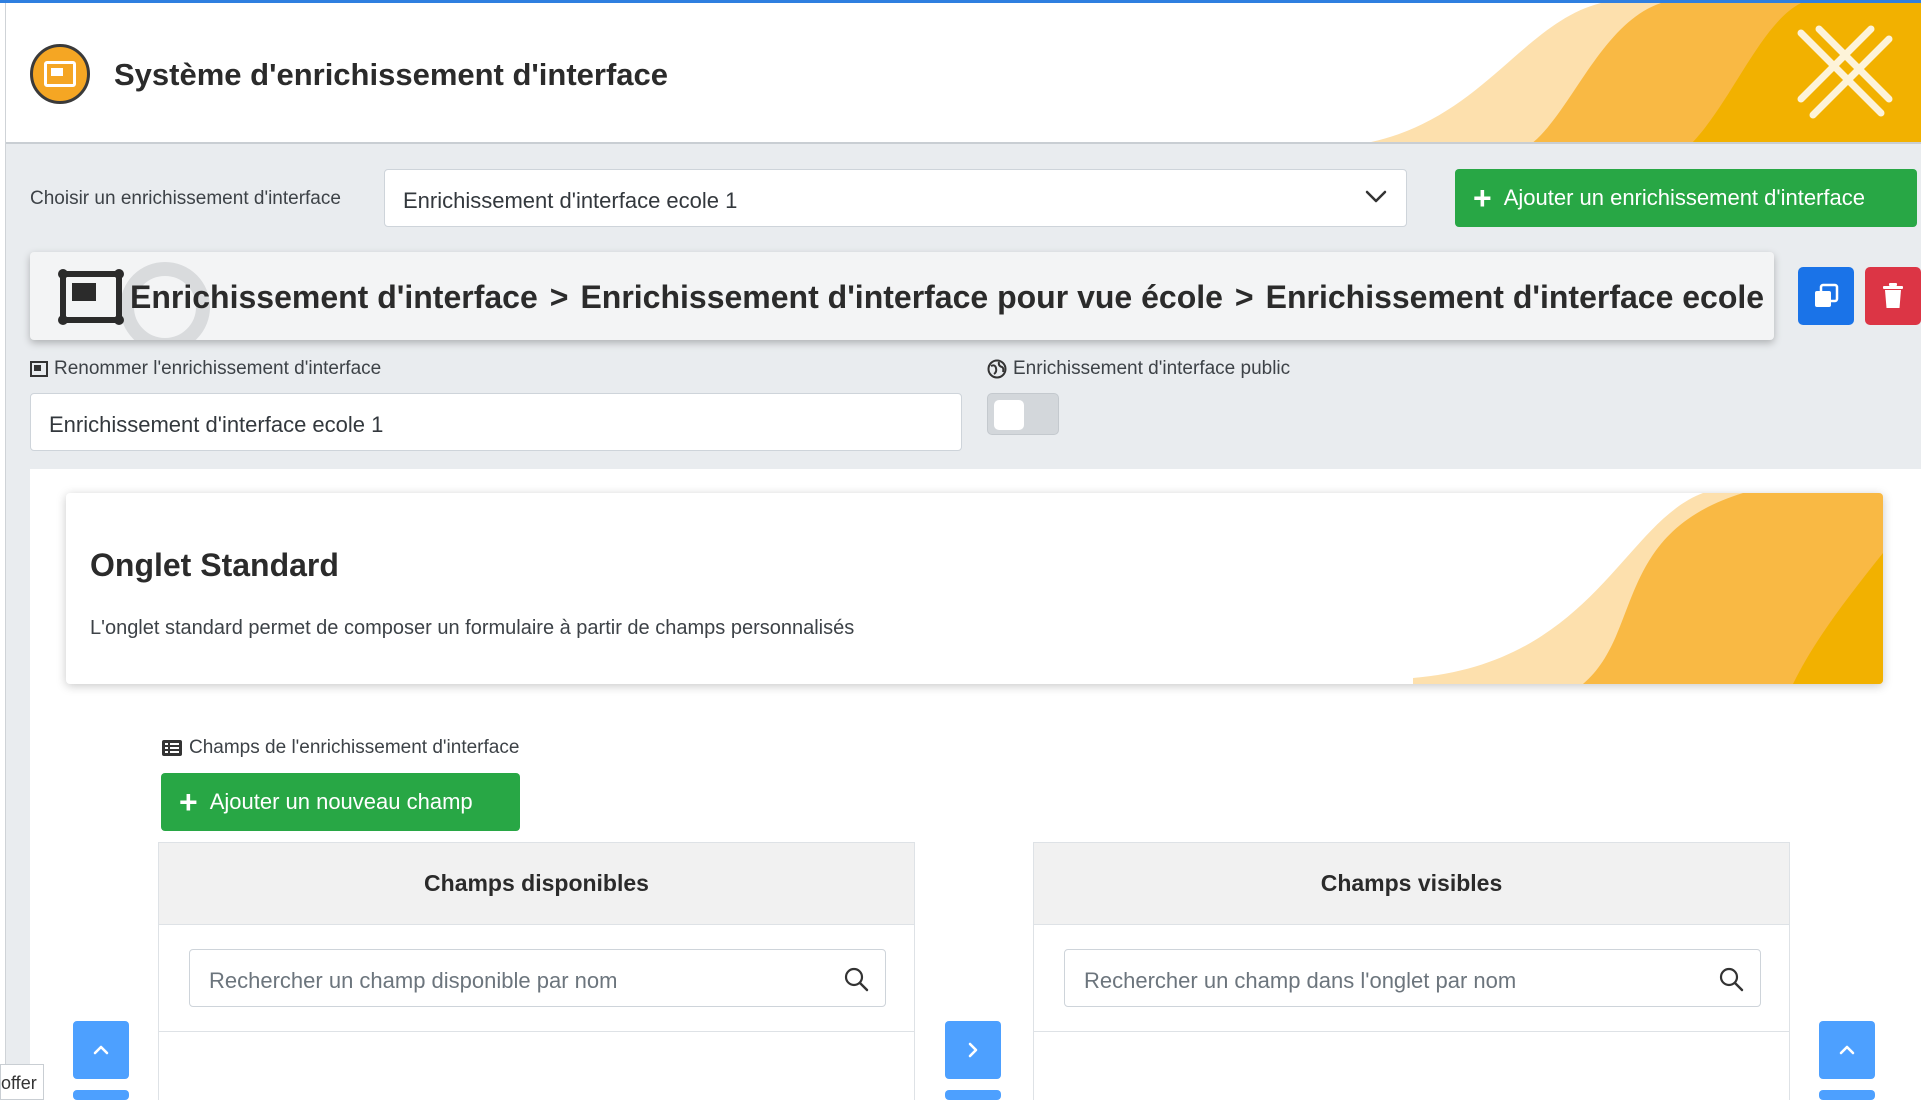 The height and width of the screenshot is (1100, 1921). I want to click on public-label: Enrichissement d'interface public, so click(1138, 369).